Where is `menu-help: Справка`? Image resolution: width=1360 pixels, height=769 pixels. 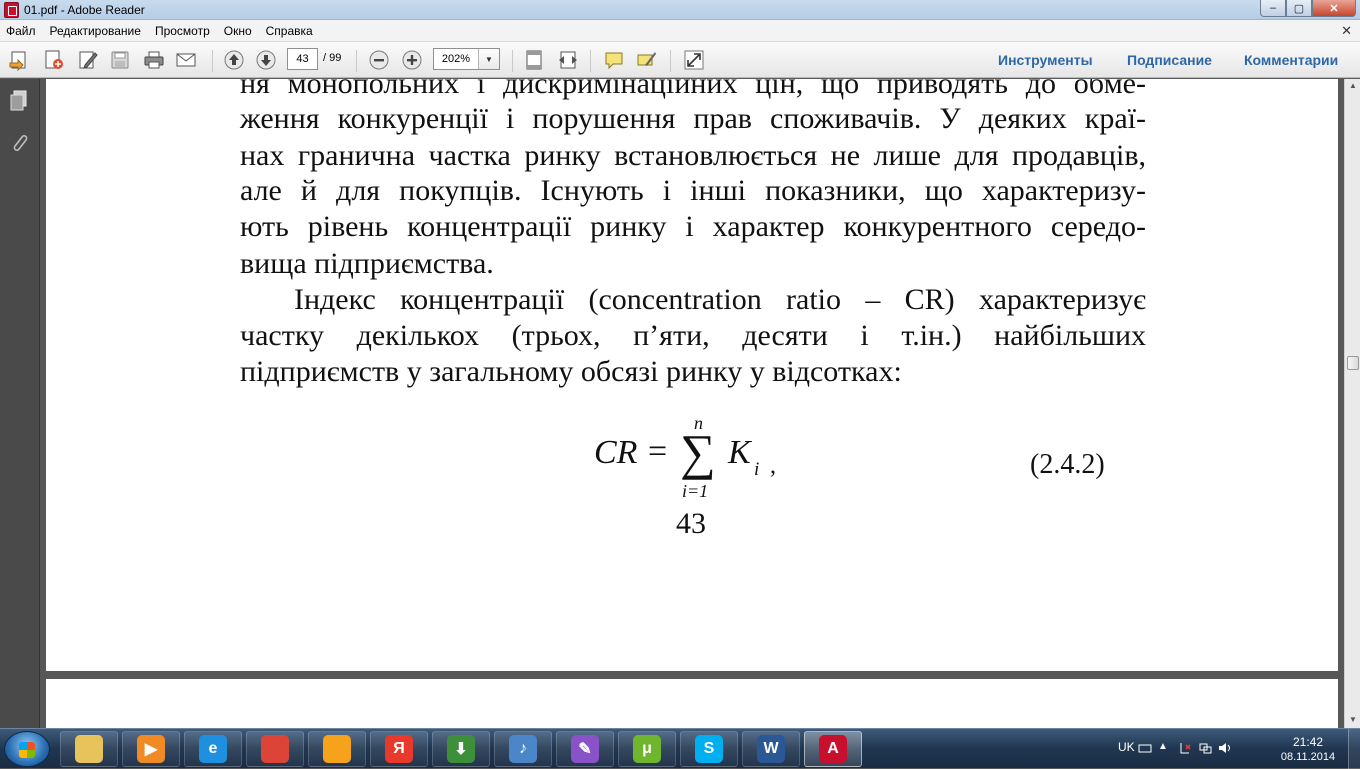
menu-help: Справка is located at coordinates (289, 31).